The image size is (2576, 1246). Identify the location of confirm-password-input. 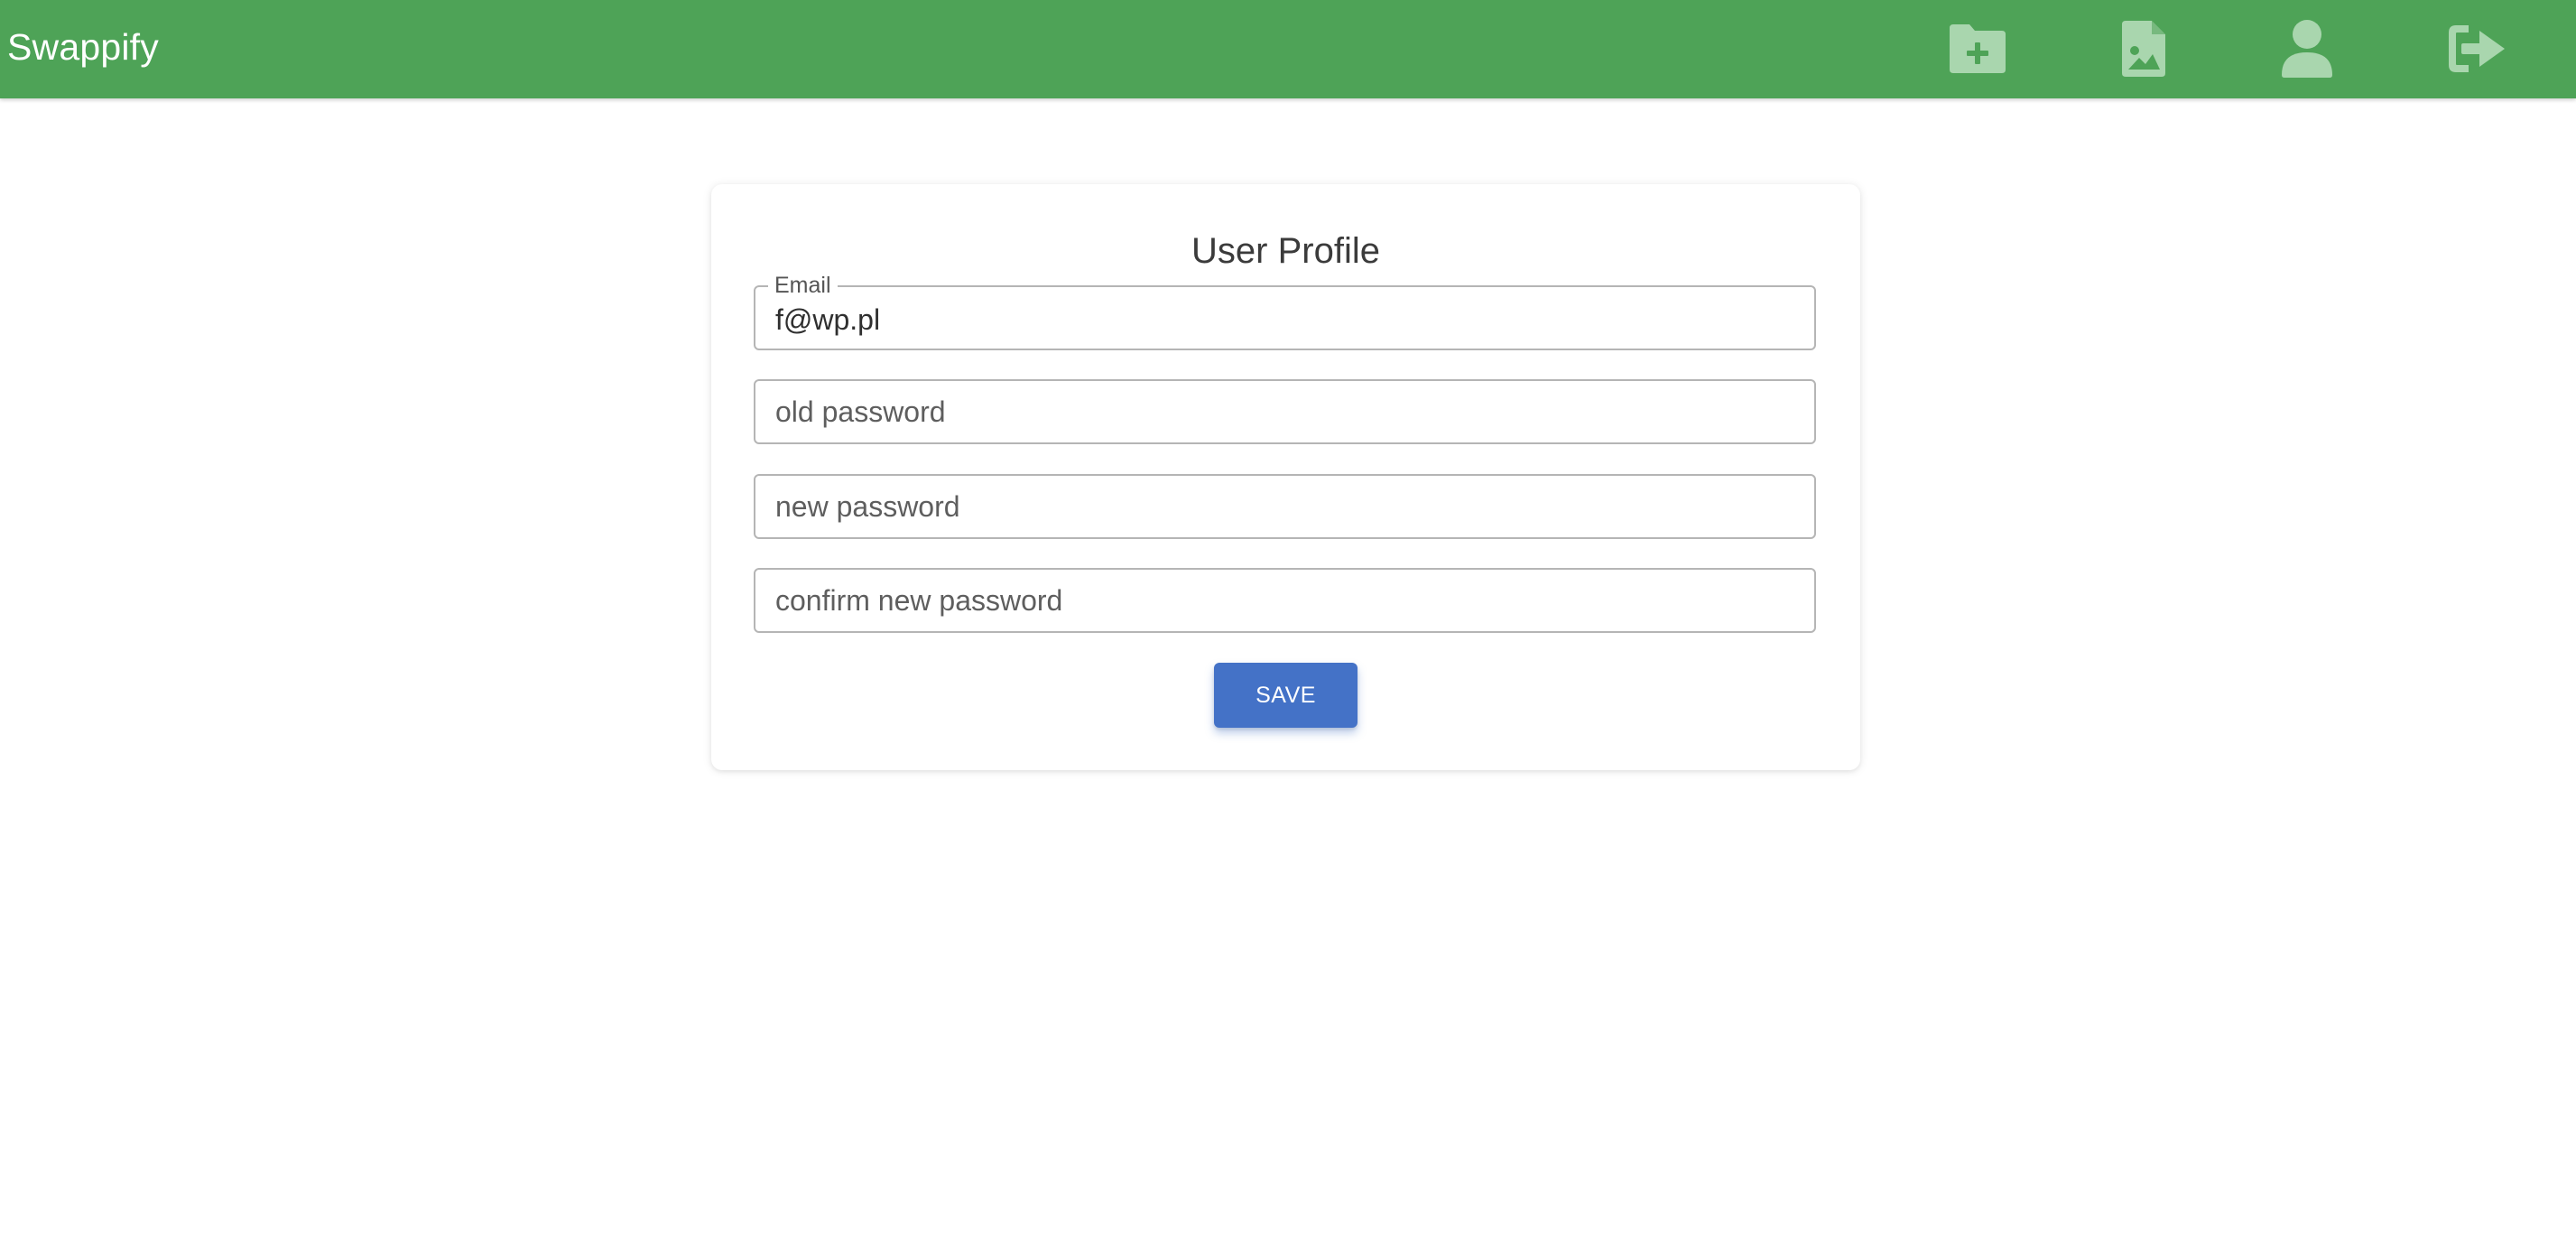
(1284, 600).